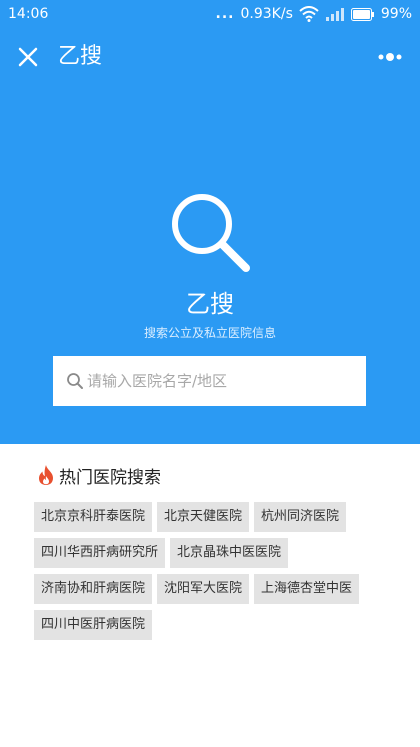 This screenshot has height=747, width=420. What do you see at coordinates (396, 14) in the screenshot?
I see `battery-percent: 99%` at bounding box center [396, 14].